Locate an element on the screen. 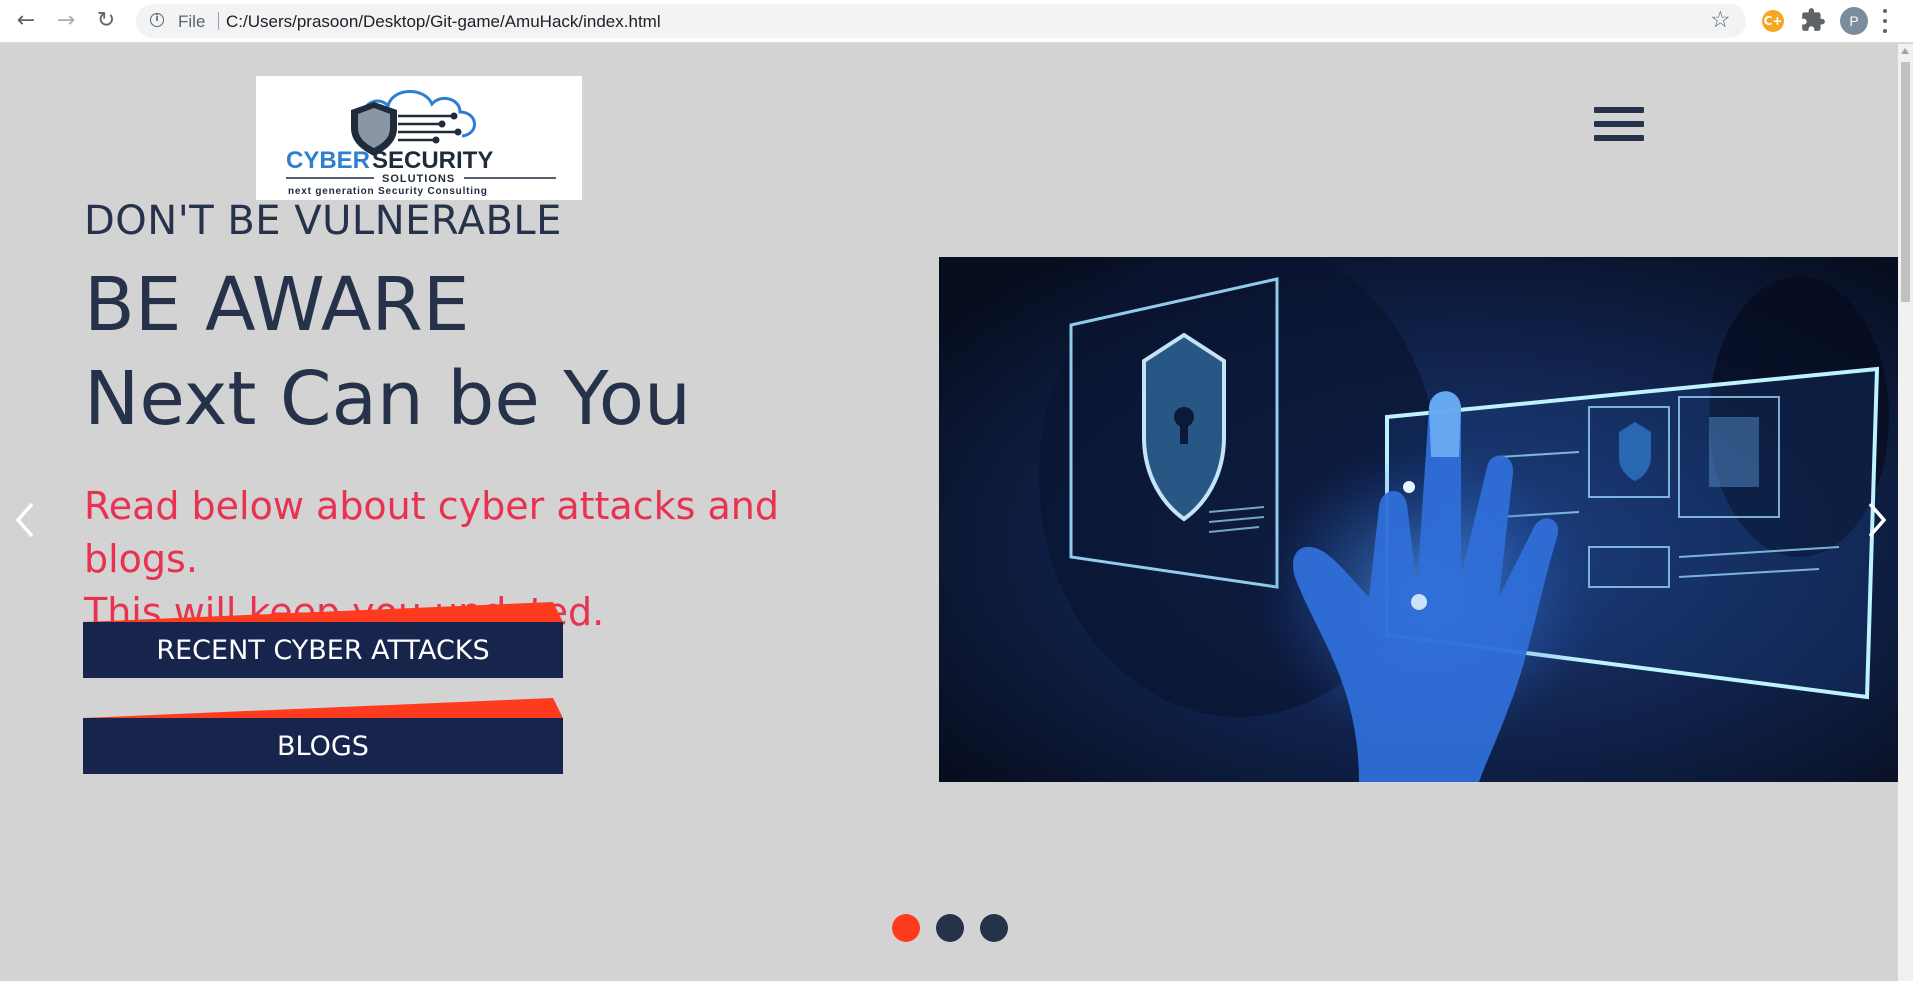  logo-tagline: next generation Security Consulting is located at coordinates (388, 191).